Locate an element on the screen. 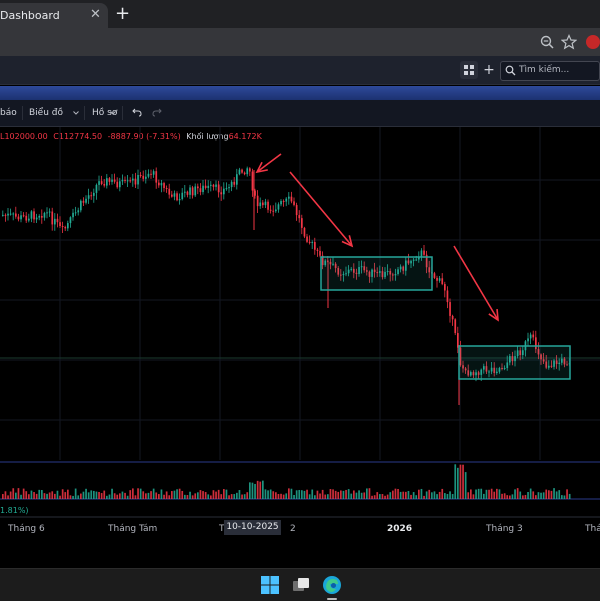 Image resolution: width=600 pixels, height=601 pixels. x-crosshair-date: 10-10-2025 is located at coordinates (252, 527).